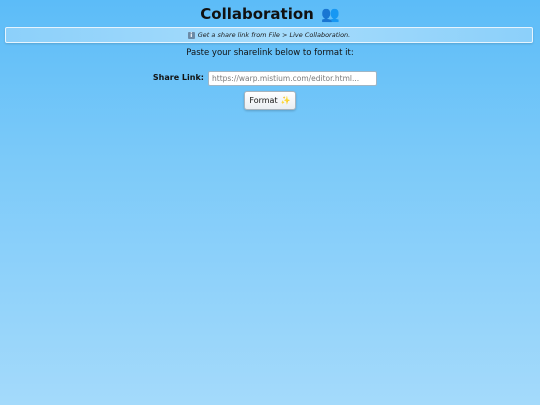  Describe the element at coordinates (191, 35) in the screenshot. I see `info-icon: i` at that location.